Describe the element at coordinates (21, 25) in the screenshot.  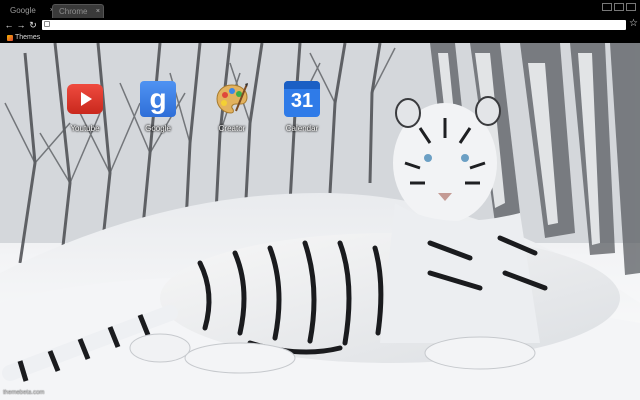
I see `forward-arrow-icon: →` at that location.